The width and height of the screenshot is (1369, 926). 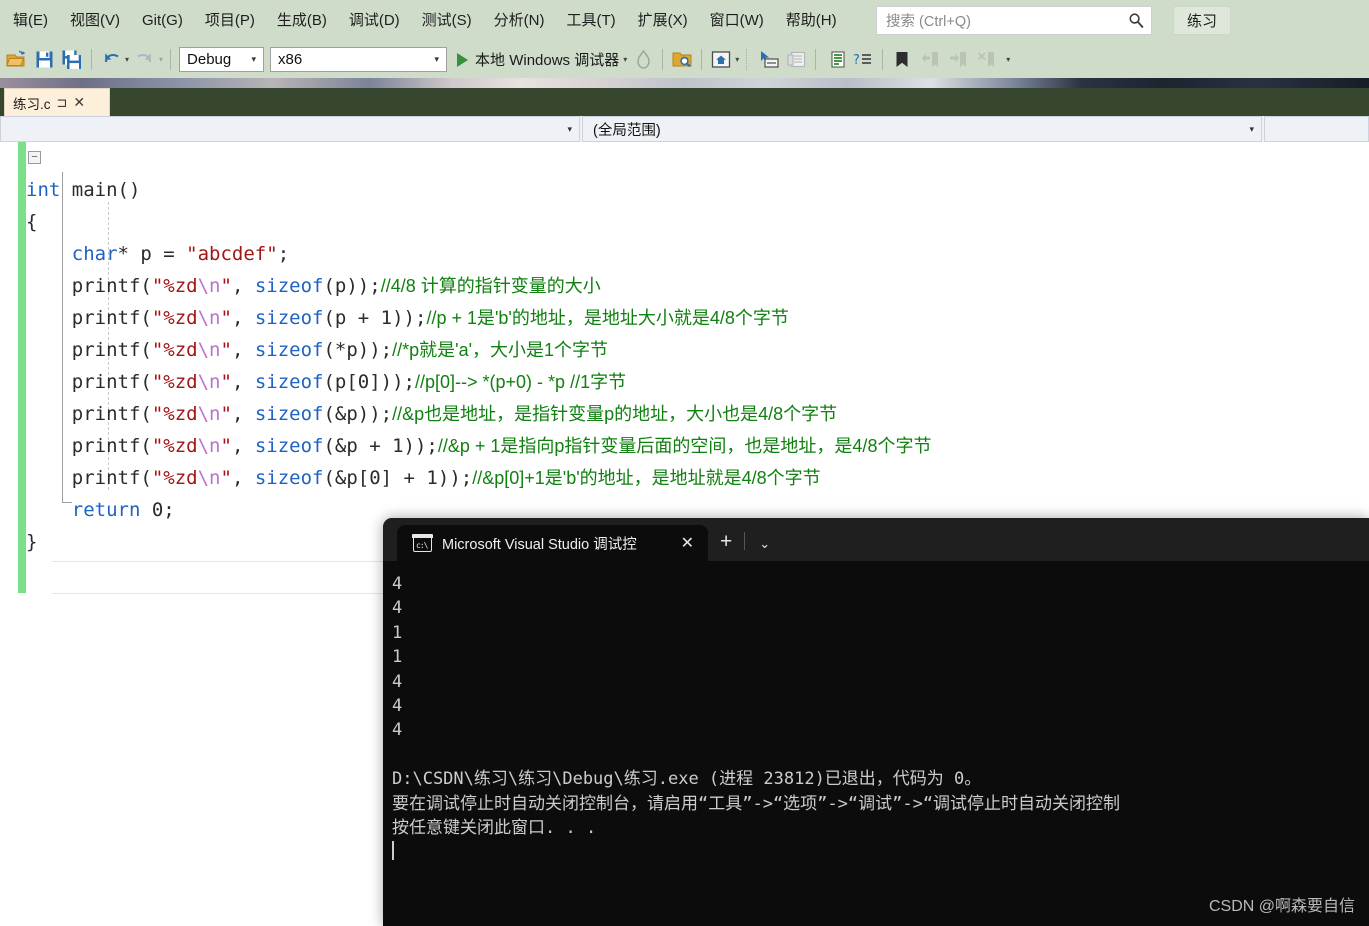 I want to click on find-in-files-icon, so click(x=682, y=60).